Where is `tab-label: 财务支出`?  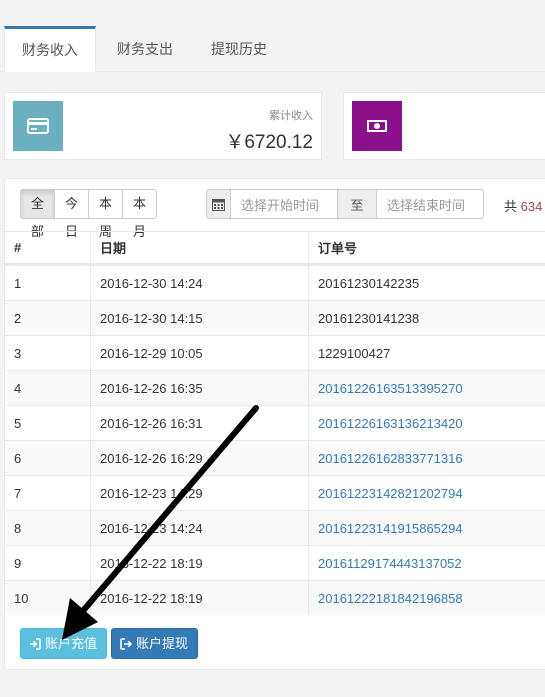 tab-label: 财务支出 is located at coordinates (145, 49).